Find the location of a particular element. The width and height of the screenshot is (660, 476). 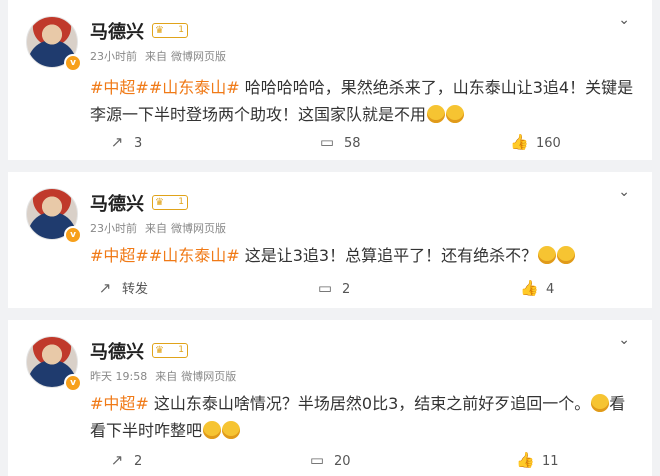

like-button: 👍 4 is located at coordinates (537, 288).